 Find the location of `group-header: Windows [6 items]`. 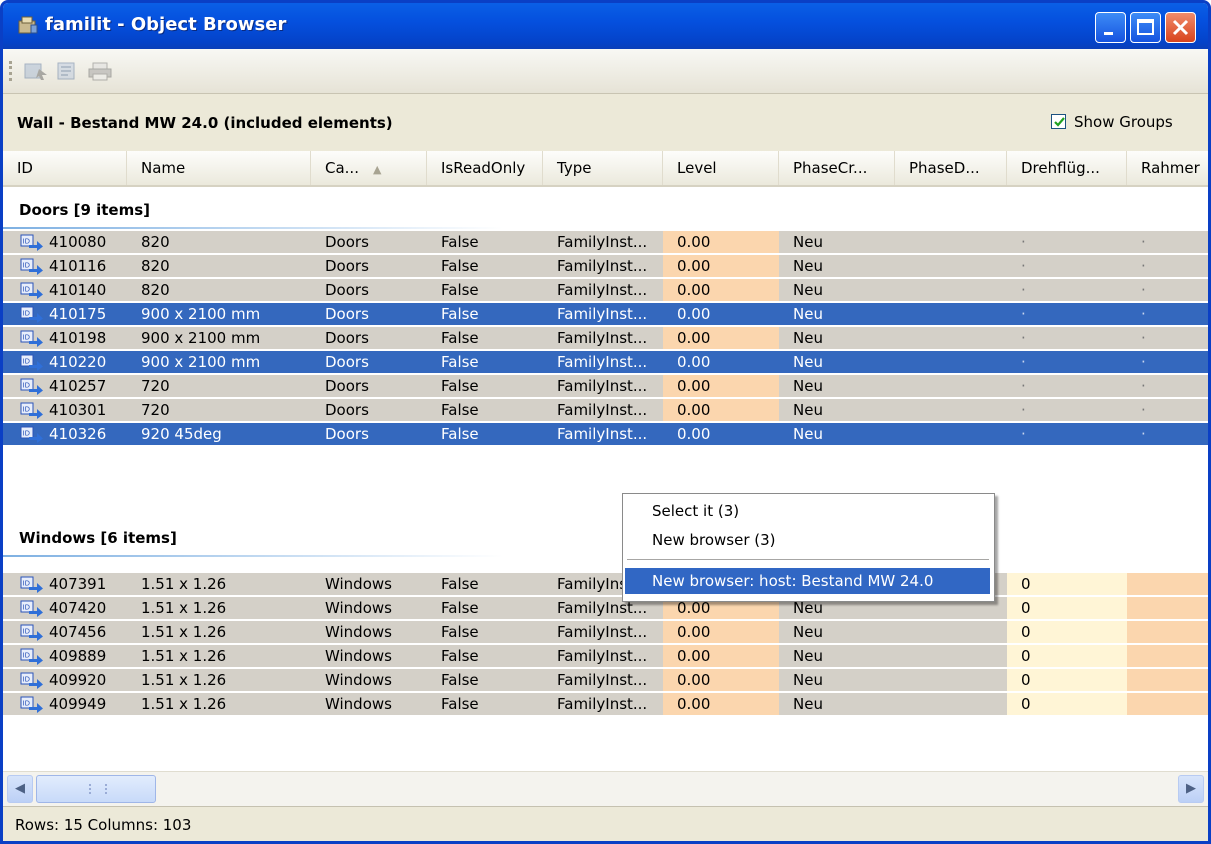

group-header: Windows [6 items] is located at coordinates (353, 539).